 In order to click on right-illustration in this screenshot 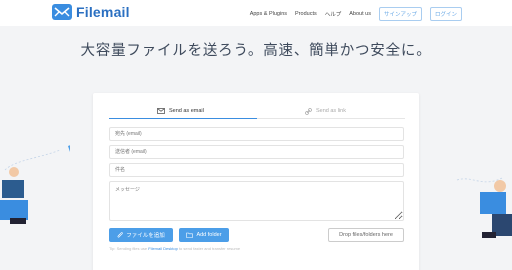, I will do `click(484, 207)`.